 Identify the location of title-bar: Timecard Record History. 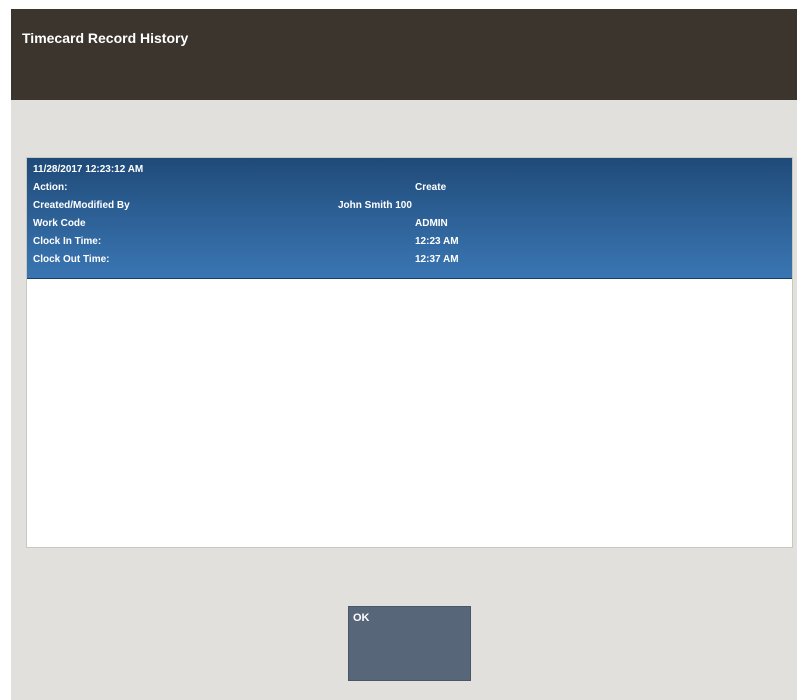
(404, 54).